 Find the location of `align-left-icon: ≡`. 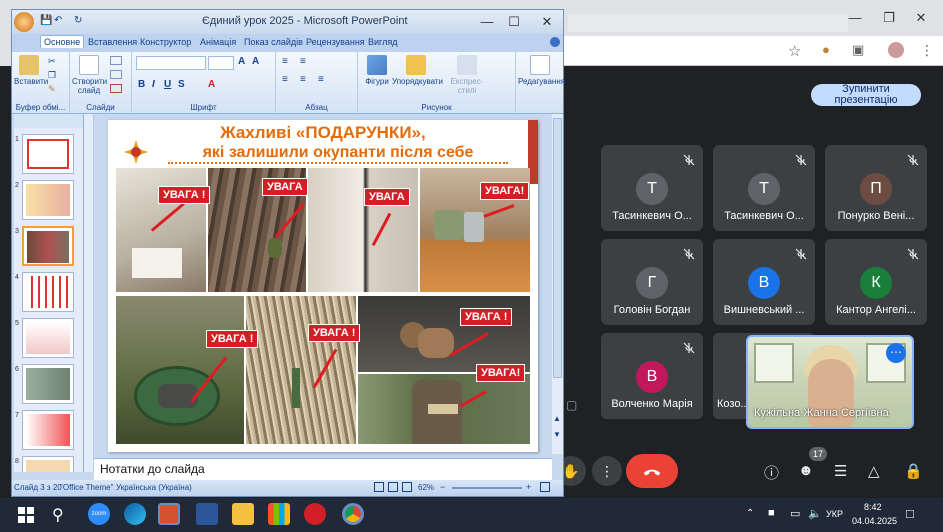

align-left-icon: ≡ is located at coordinates (285, 79).